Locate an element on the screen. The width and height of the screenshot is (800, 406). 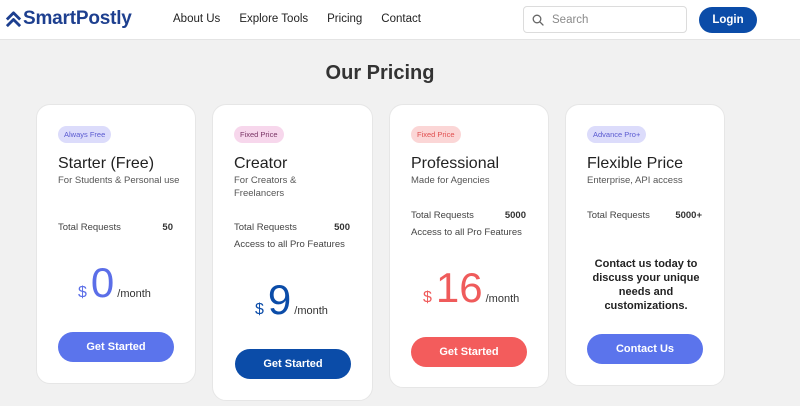
requests-value: 5000+ is located at coordinates (688, 215).